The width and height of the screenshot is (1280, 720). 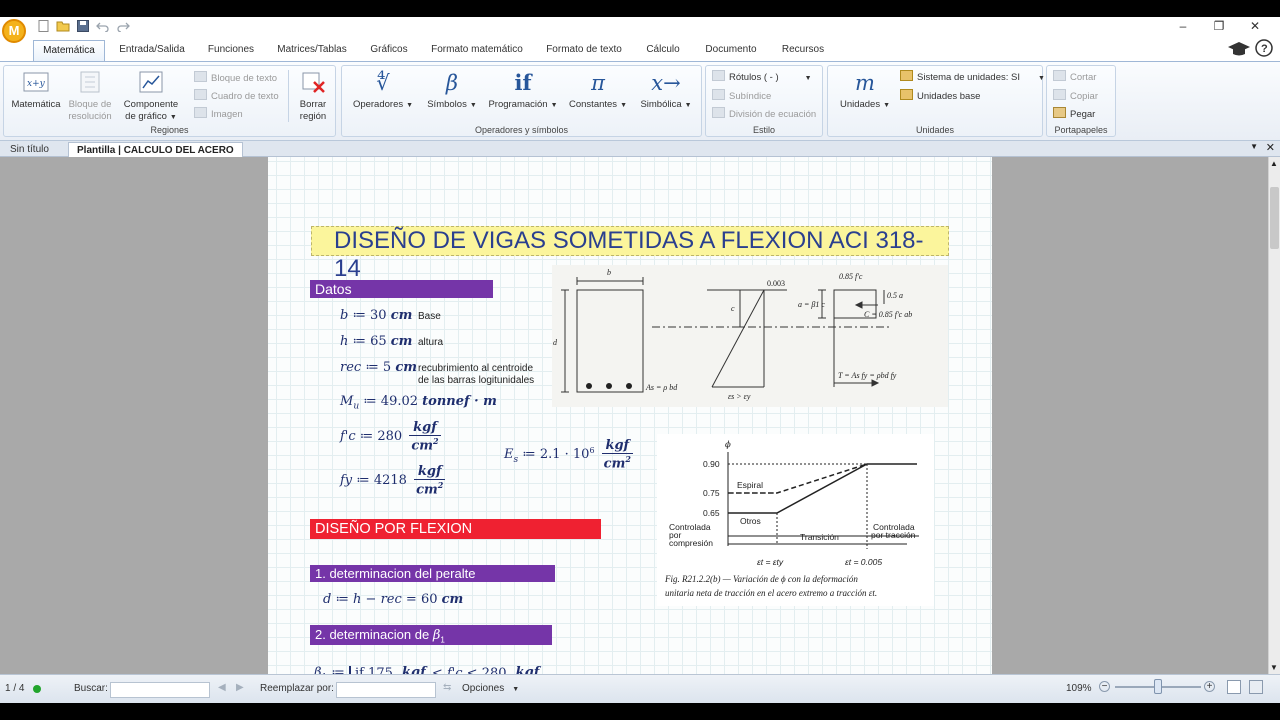 What do you see at coordinates (401, 289) in the screenshot?
I see `section-datos: Datos` at bounding box center [401, 289].